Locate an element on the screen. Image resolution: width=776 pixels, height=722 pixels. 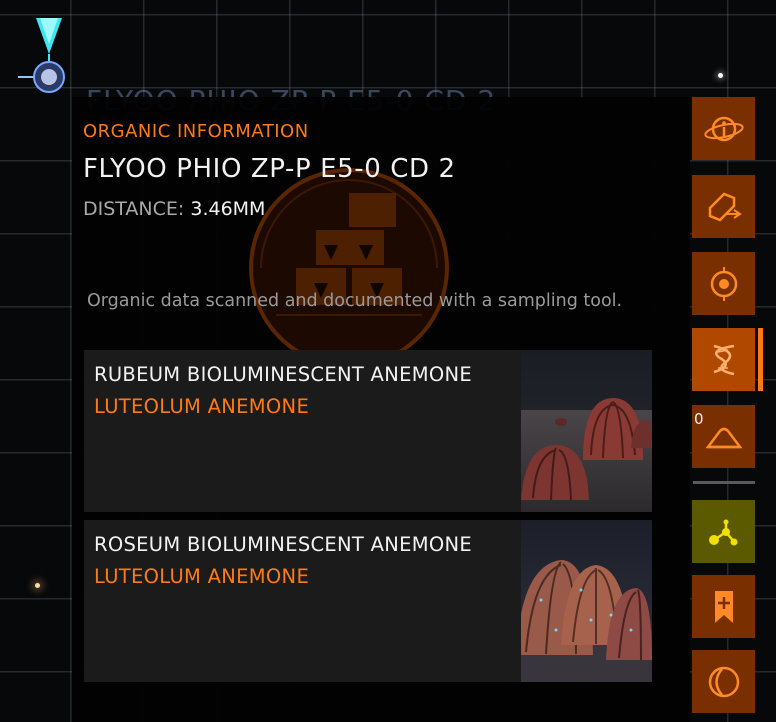
surface-scan-icon is located at coordinates (725, 206).